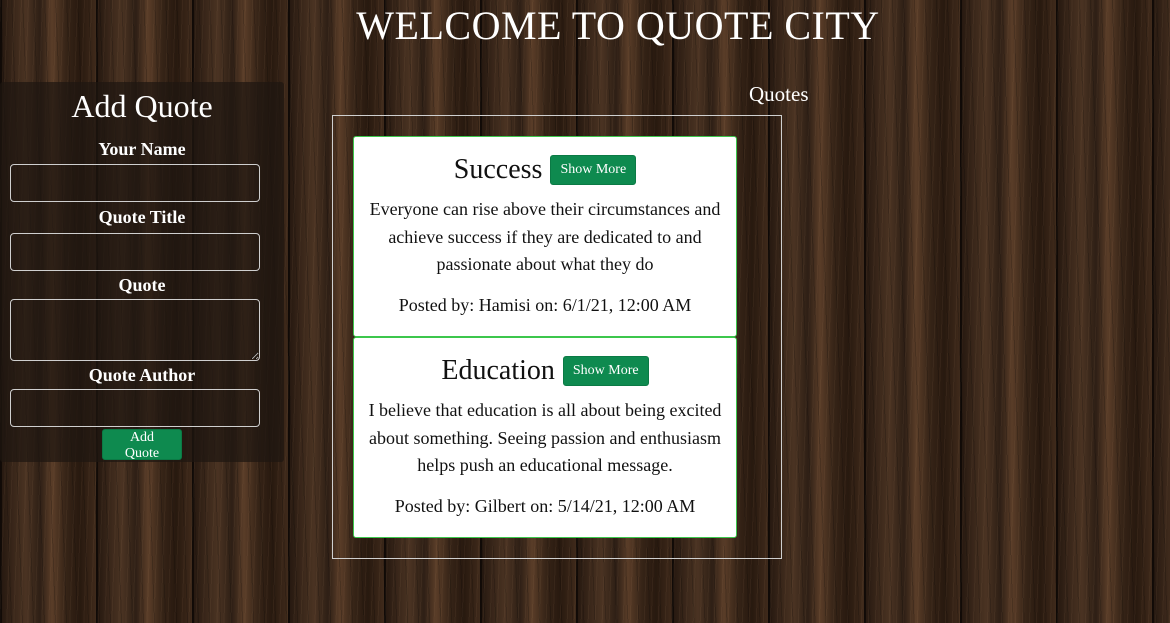 Image resolution: width=1170 pixels, height=623 pixels. What do you see at coordinates (779, 94) in the screenshot?
I see `quotes-heading: Quotes` at bounding box center [779, 94].